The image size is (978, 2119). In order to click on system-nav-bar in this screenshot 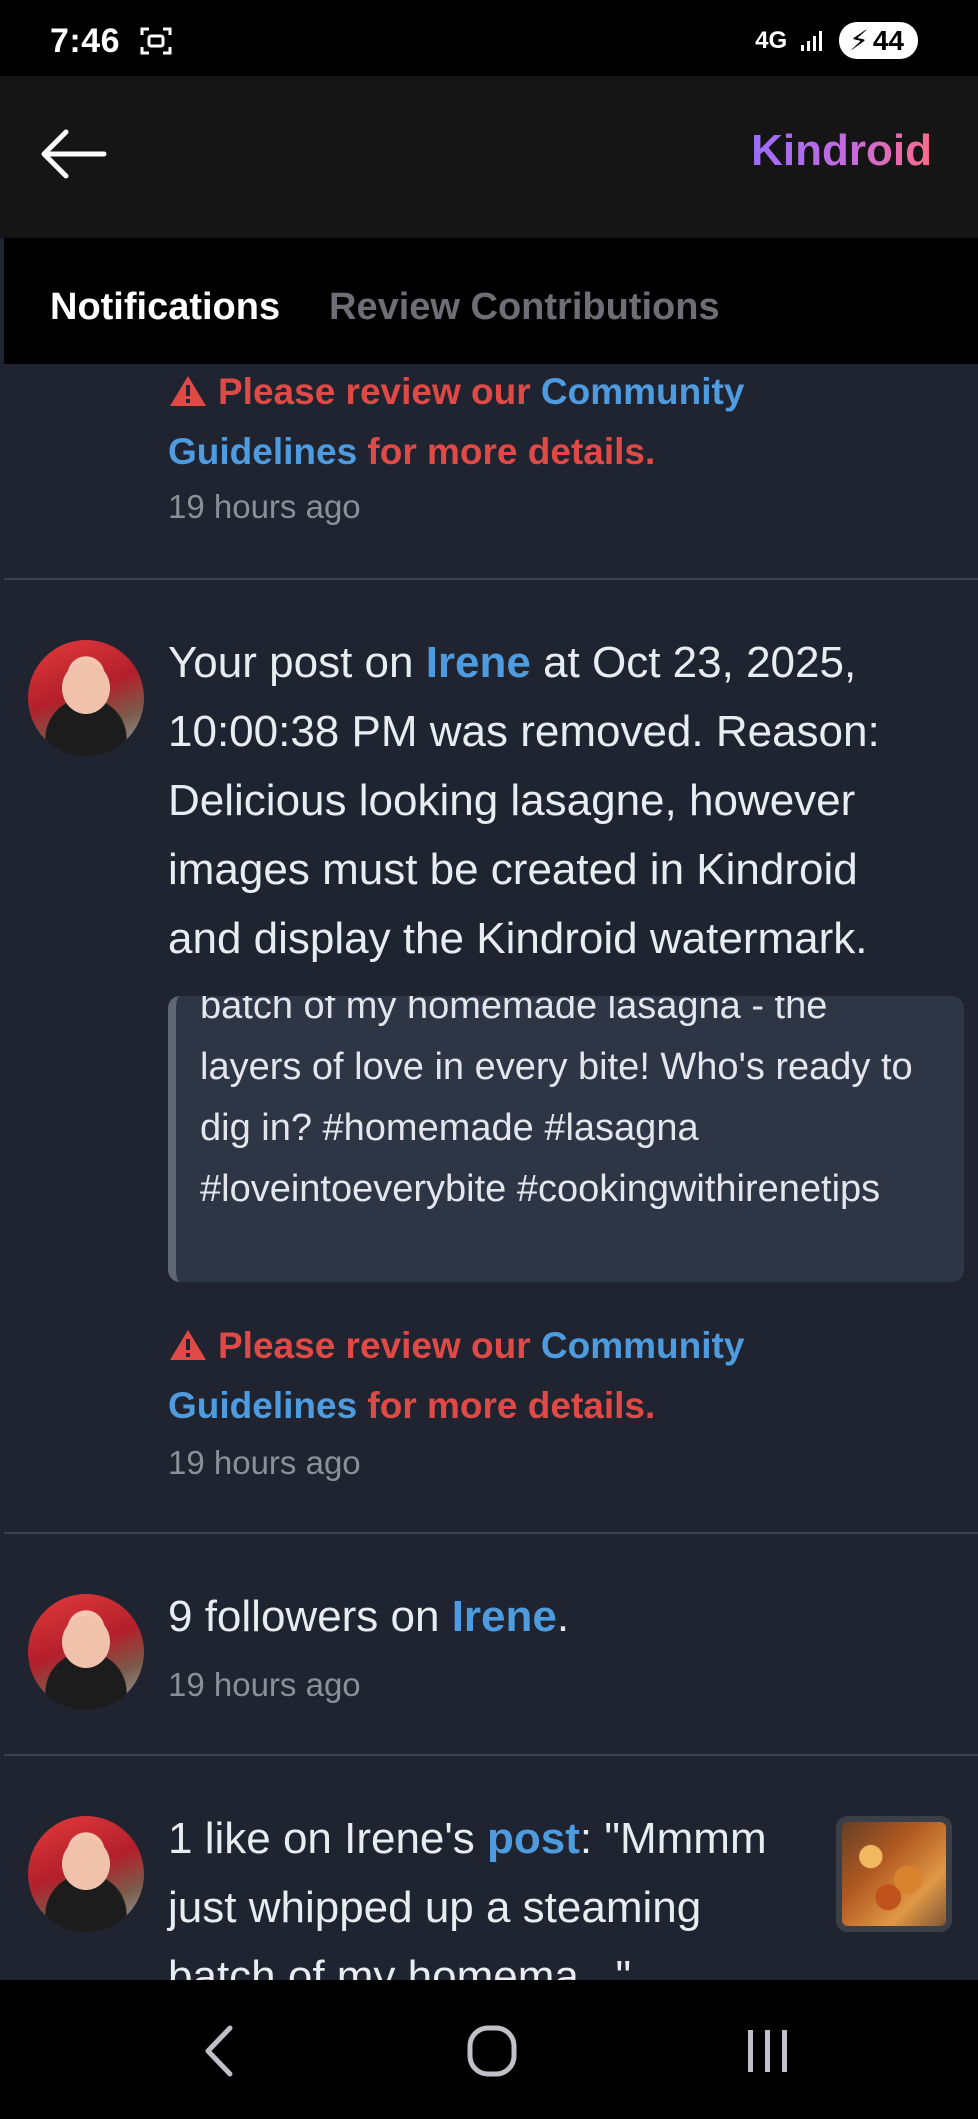, I will do `click(489, 2049)`.